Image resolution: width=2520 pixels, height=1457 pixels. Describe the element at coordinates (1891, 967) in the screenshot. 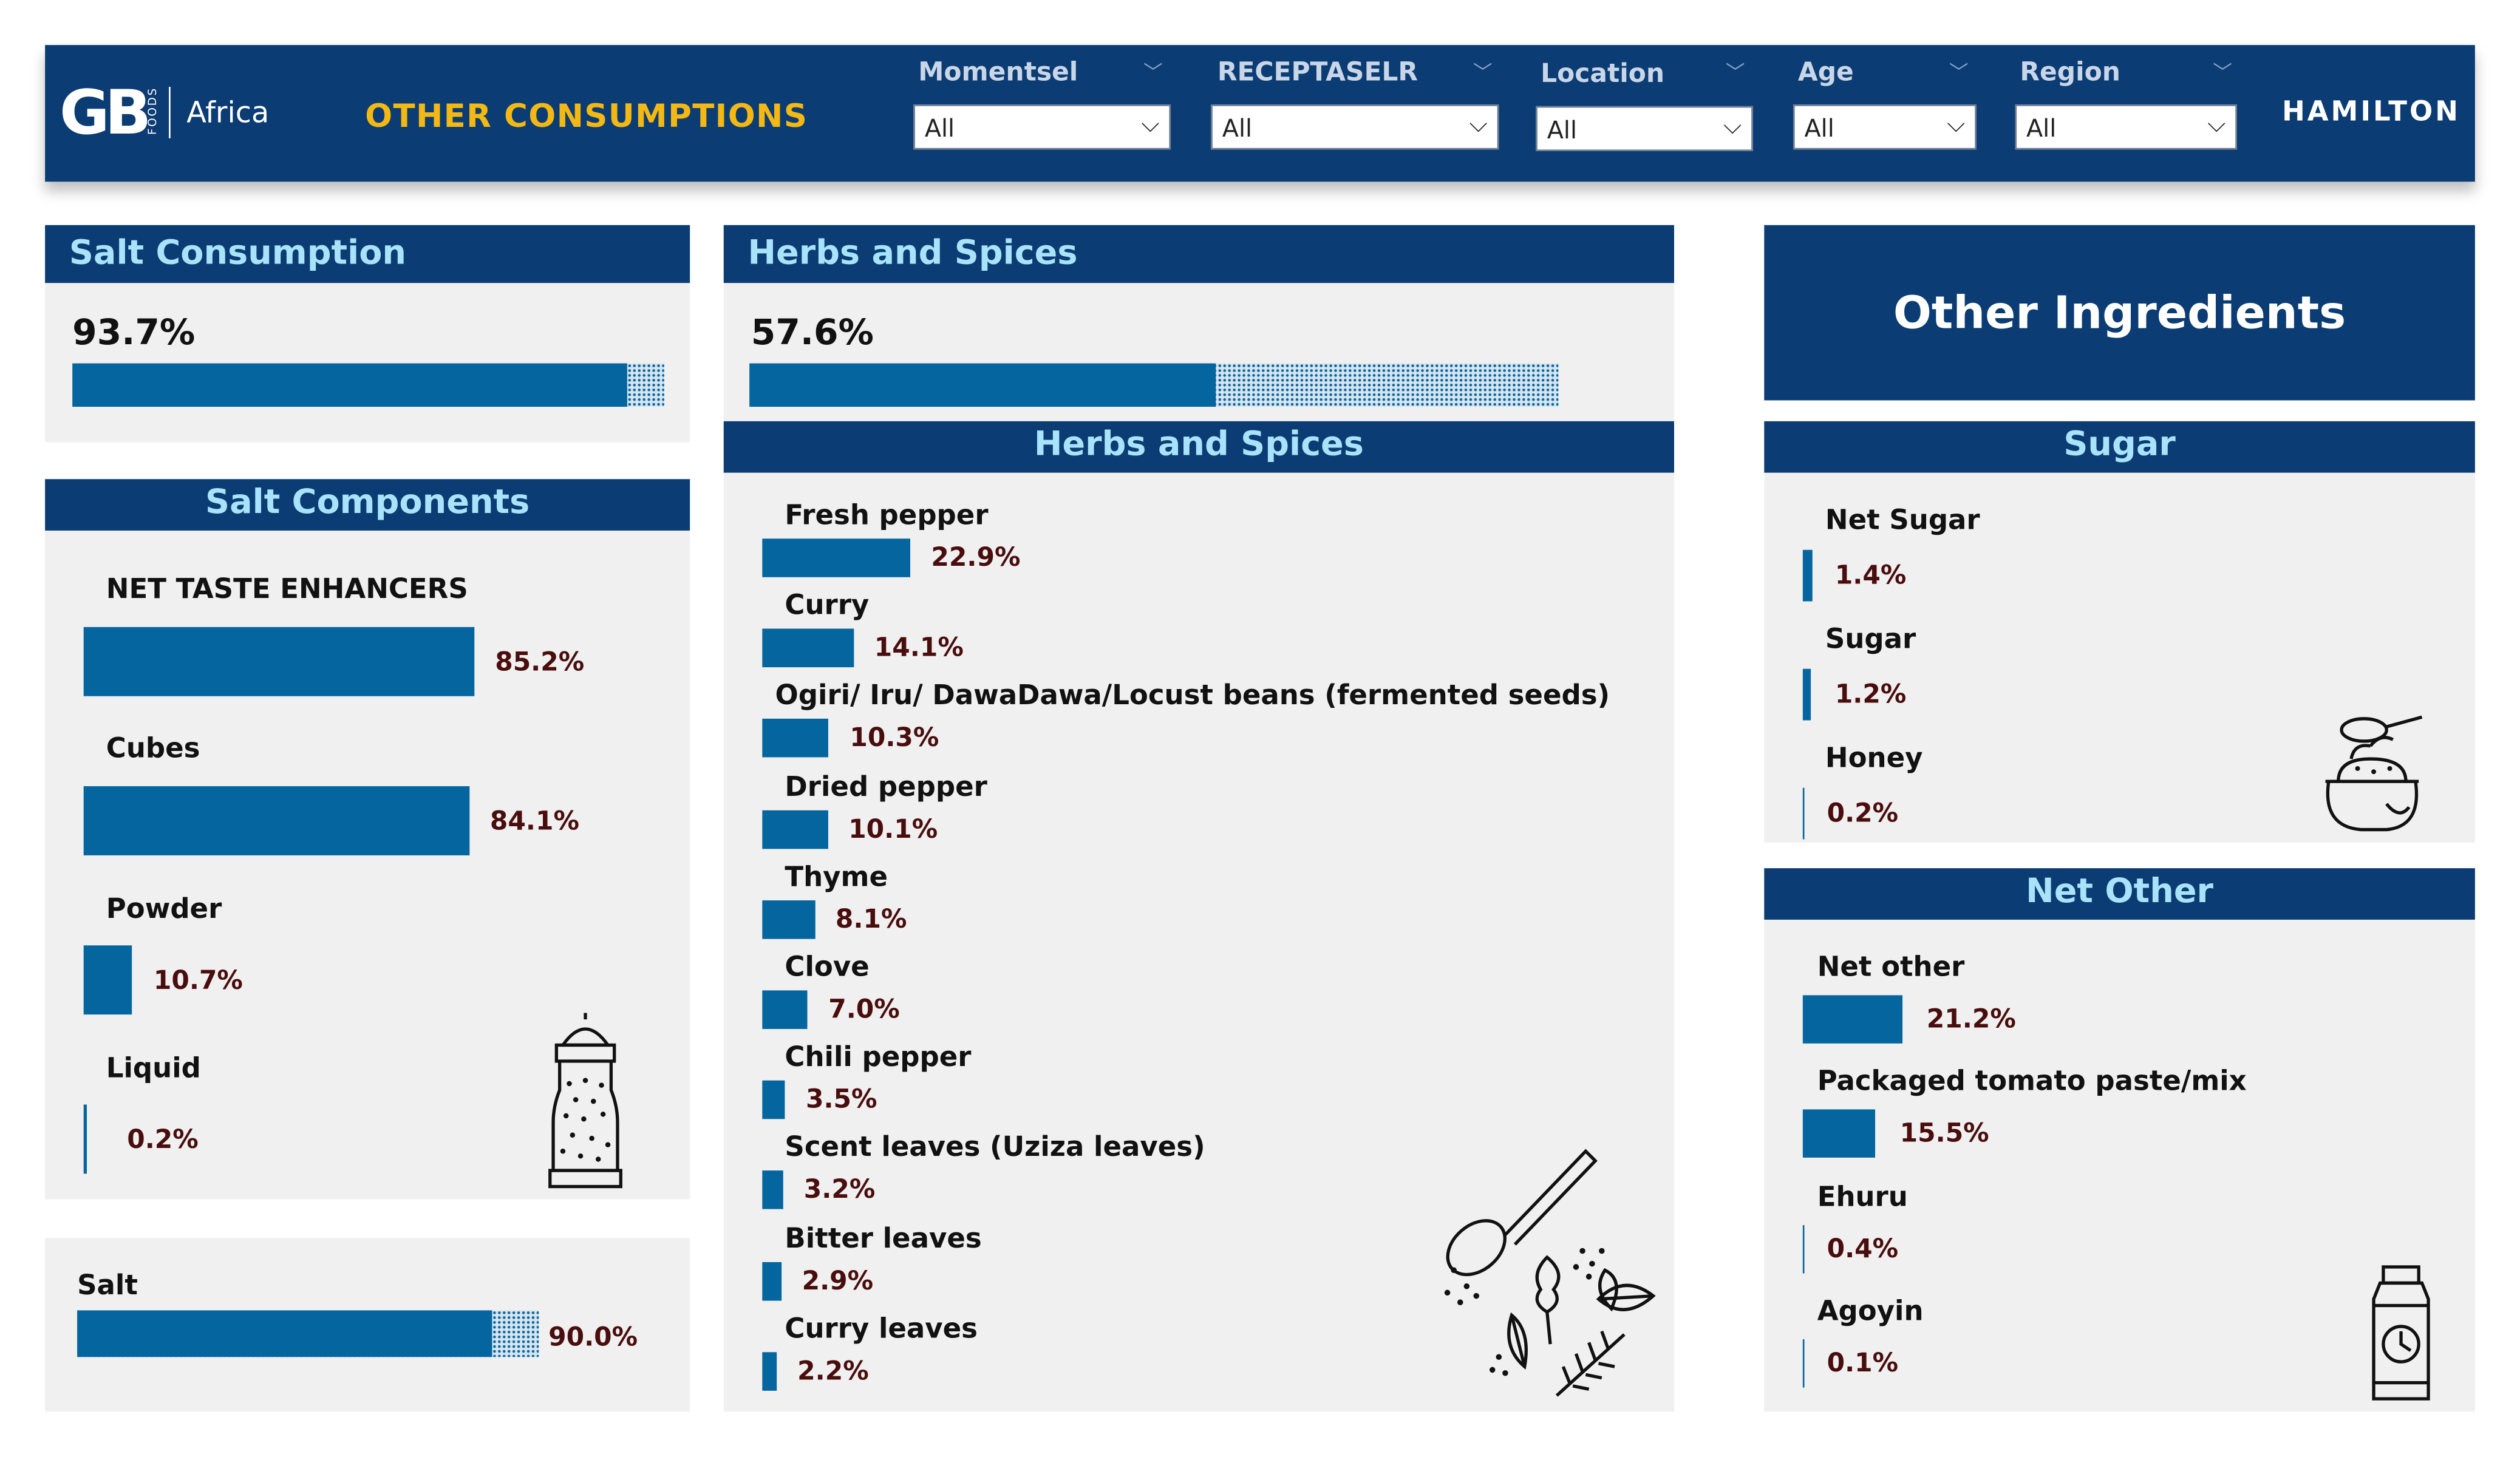

I see `net-other-label: Net other` at that location.